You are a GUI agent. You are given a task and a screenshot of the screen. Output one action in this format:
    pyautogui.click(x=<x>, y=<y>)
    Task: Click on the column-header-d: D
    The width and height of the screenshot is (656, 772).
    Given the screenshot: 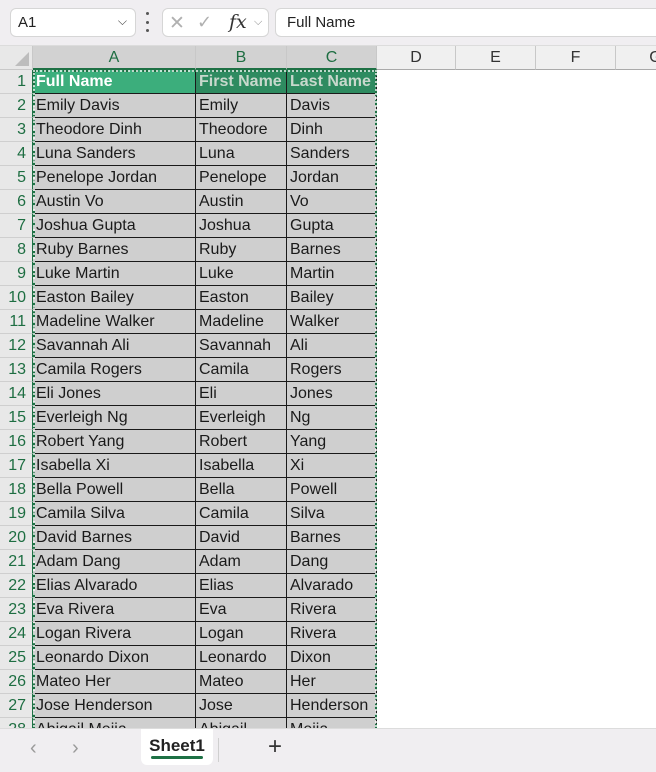 What is the action you would take?
    pyautogui.click(x=416, y=58)
    